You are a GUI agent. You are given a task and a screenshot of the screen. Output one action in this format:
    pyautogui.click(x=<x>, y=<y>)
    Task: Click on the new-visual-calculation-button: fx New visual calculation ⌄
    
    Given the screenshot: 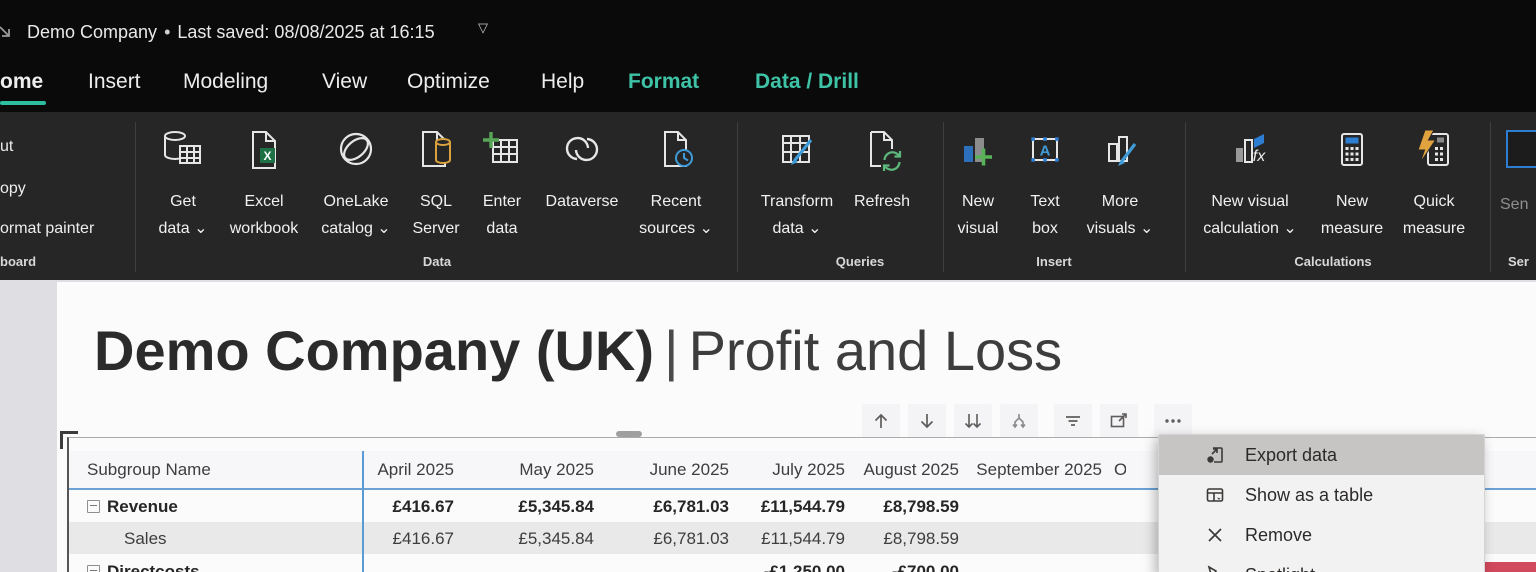 What is the action you would take?
    pyautogui.click(x=1250, y=182)
    